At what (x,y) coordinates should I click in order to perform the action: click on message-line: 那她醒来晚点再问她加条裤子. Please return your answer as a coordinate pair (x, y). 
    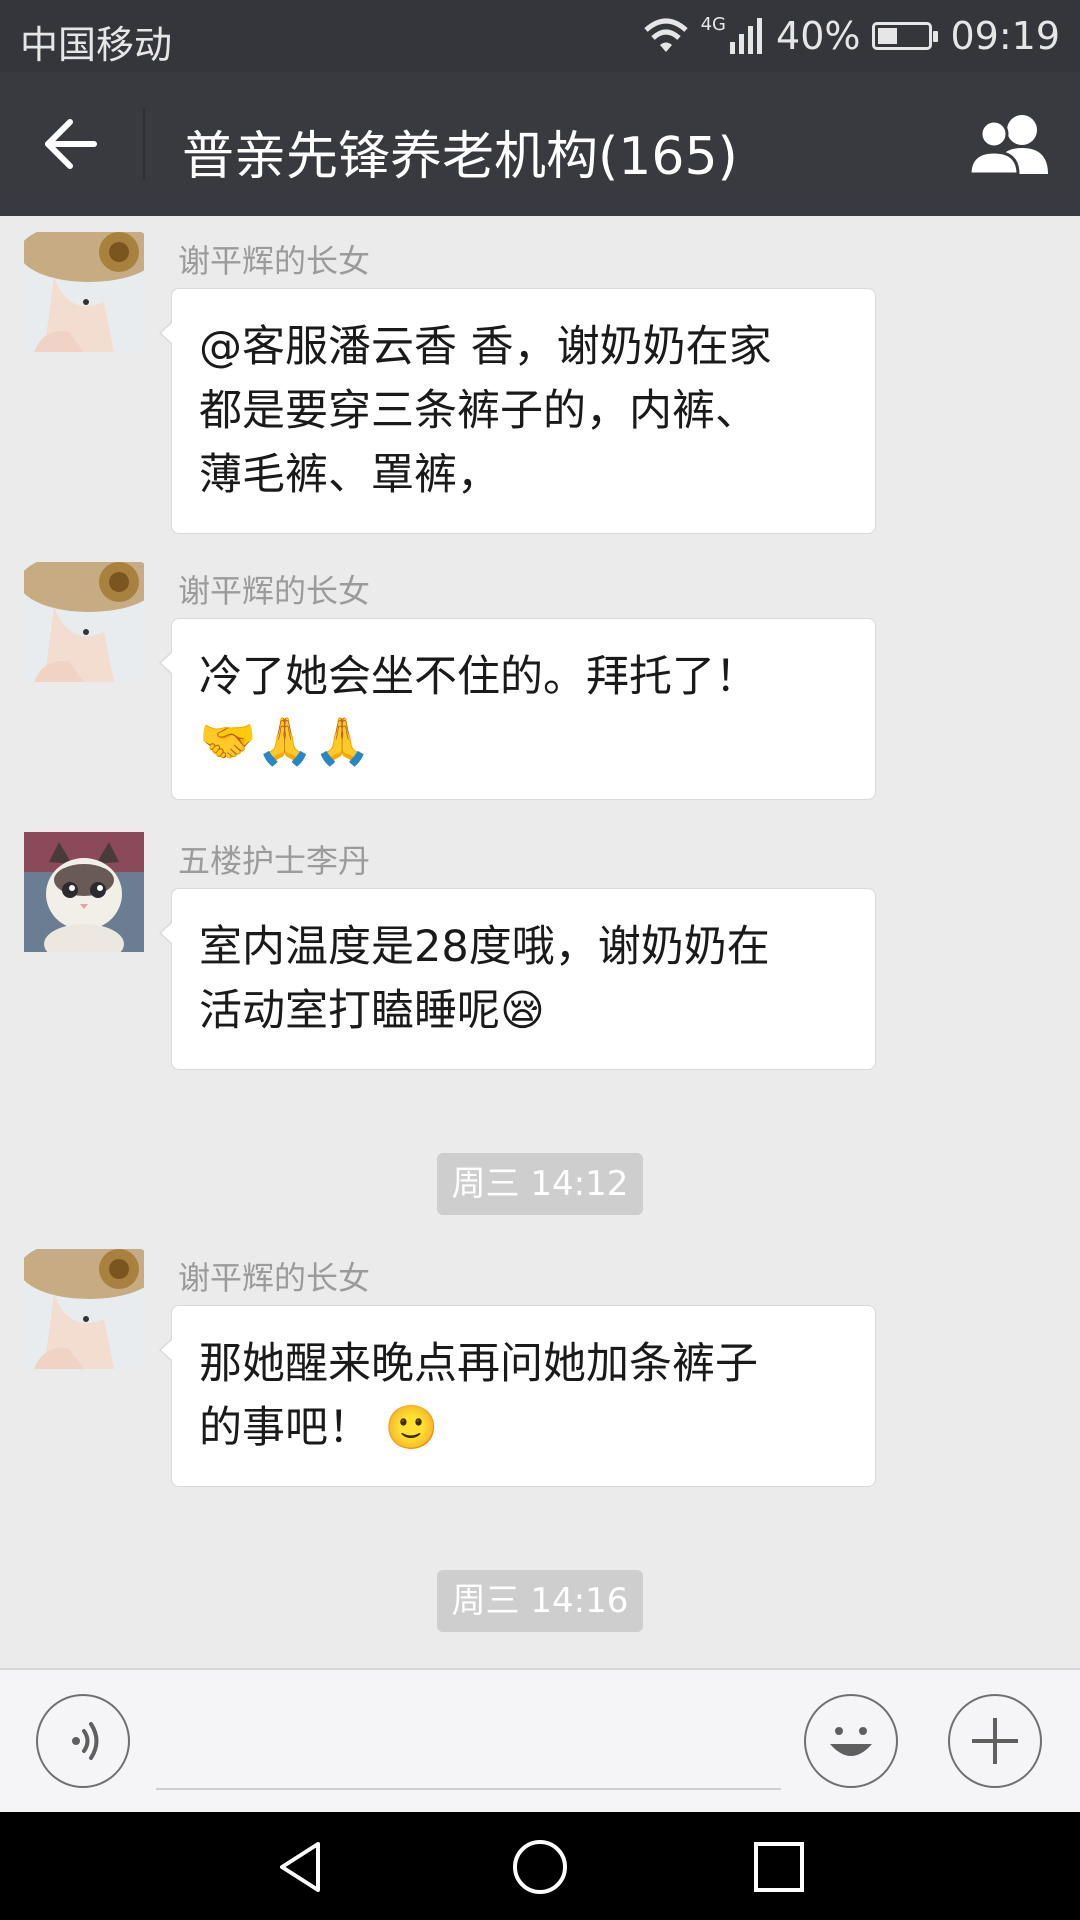
    Looking at the image, I should click on (478, 1364).